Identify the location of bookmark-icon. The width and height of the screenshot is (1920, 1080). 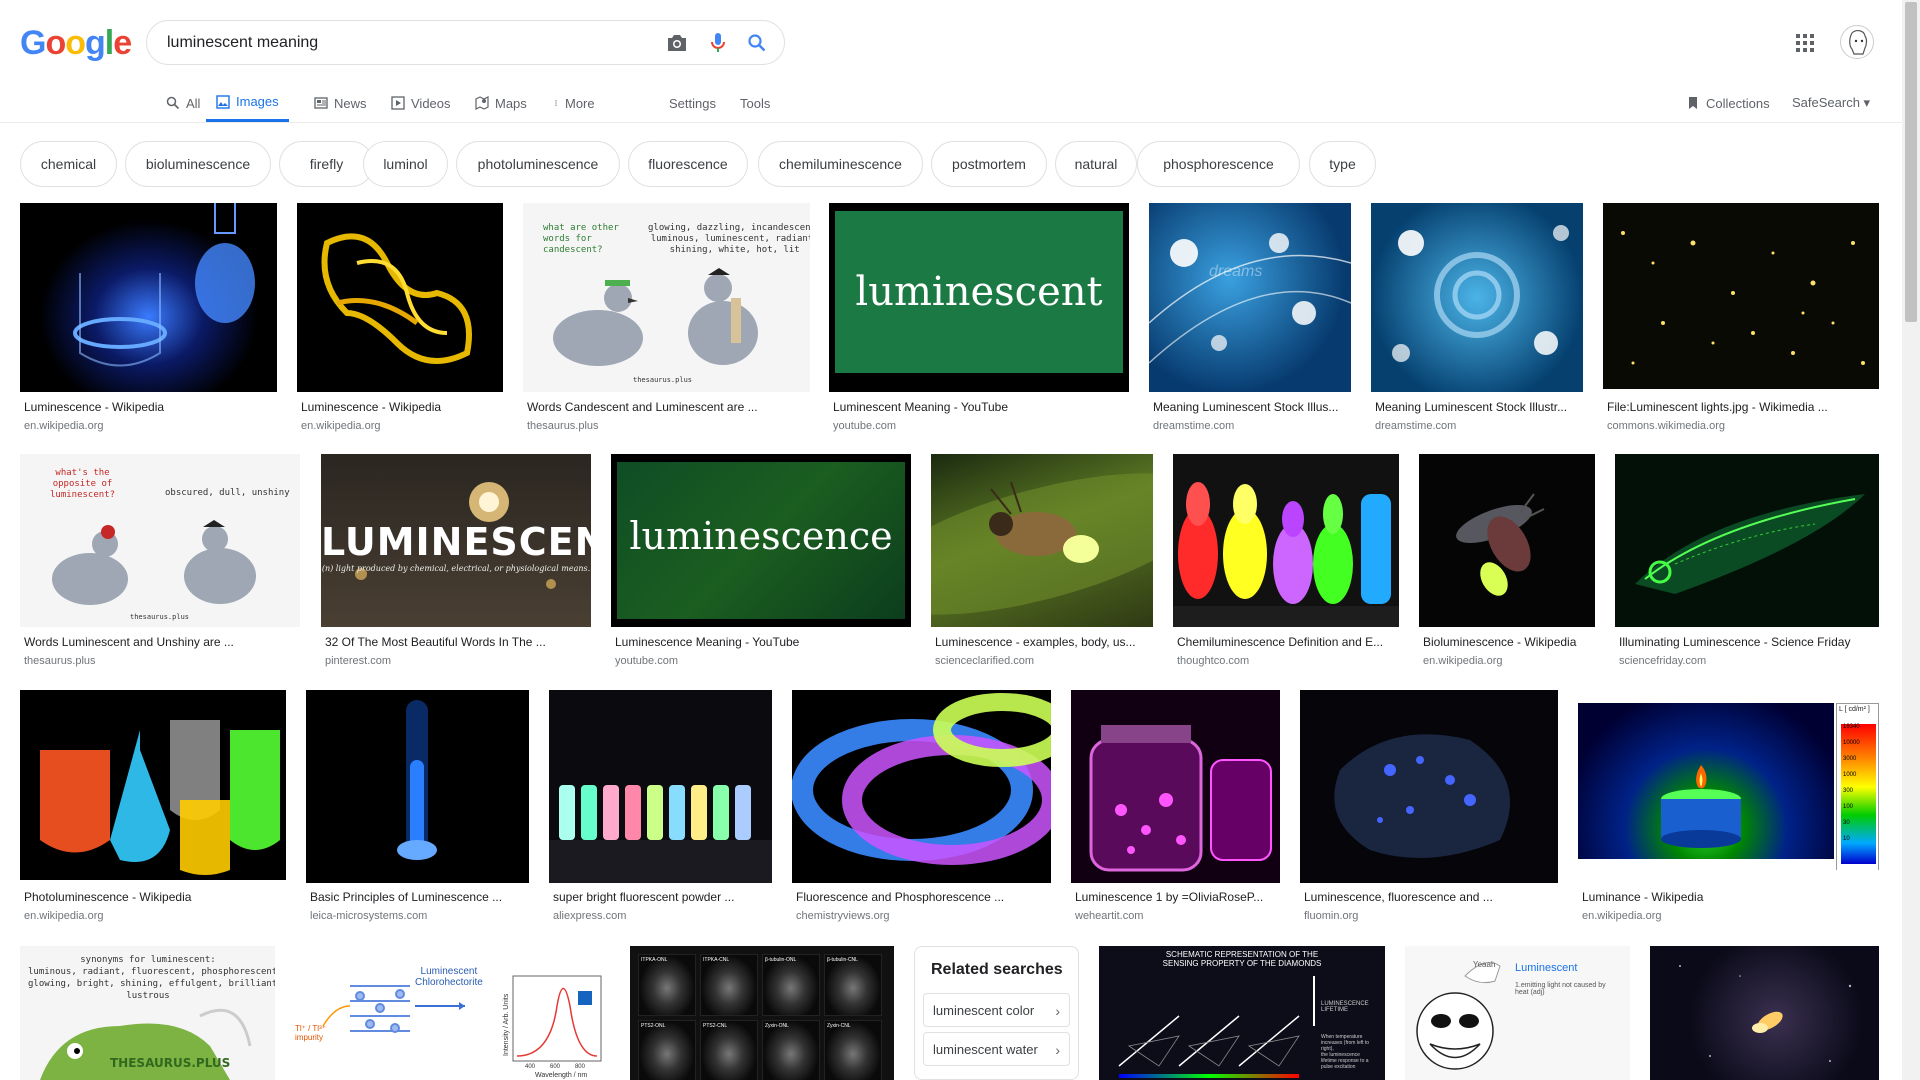
(1693, 103).